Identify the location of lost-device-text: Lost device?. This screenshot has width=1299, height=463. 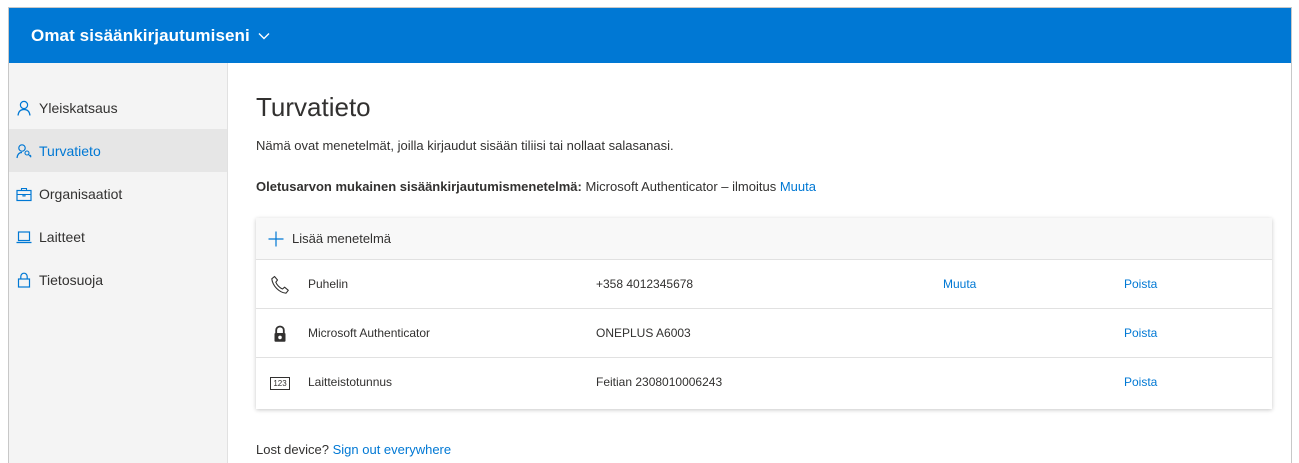
(294, 449).